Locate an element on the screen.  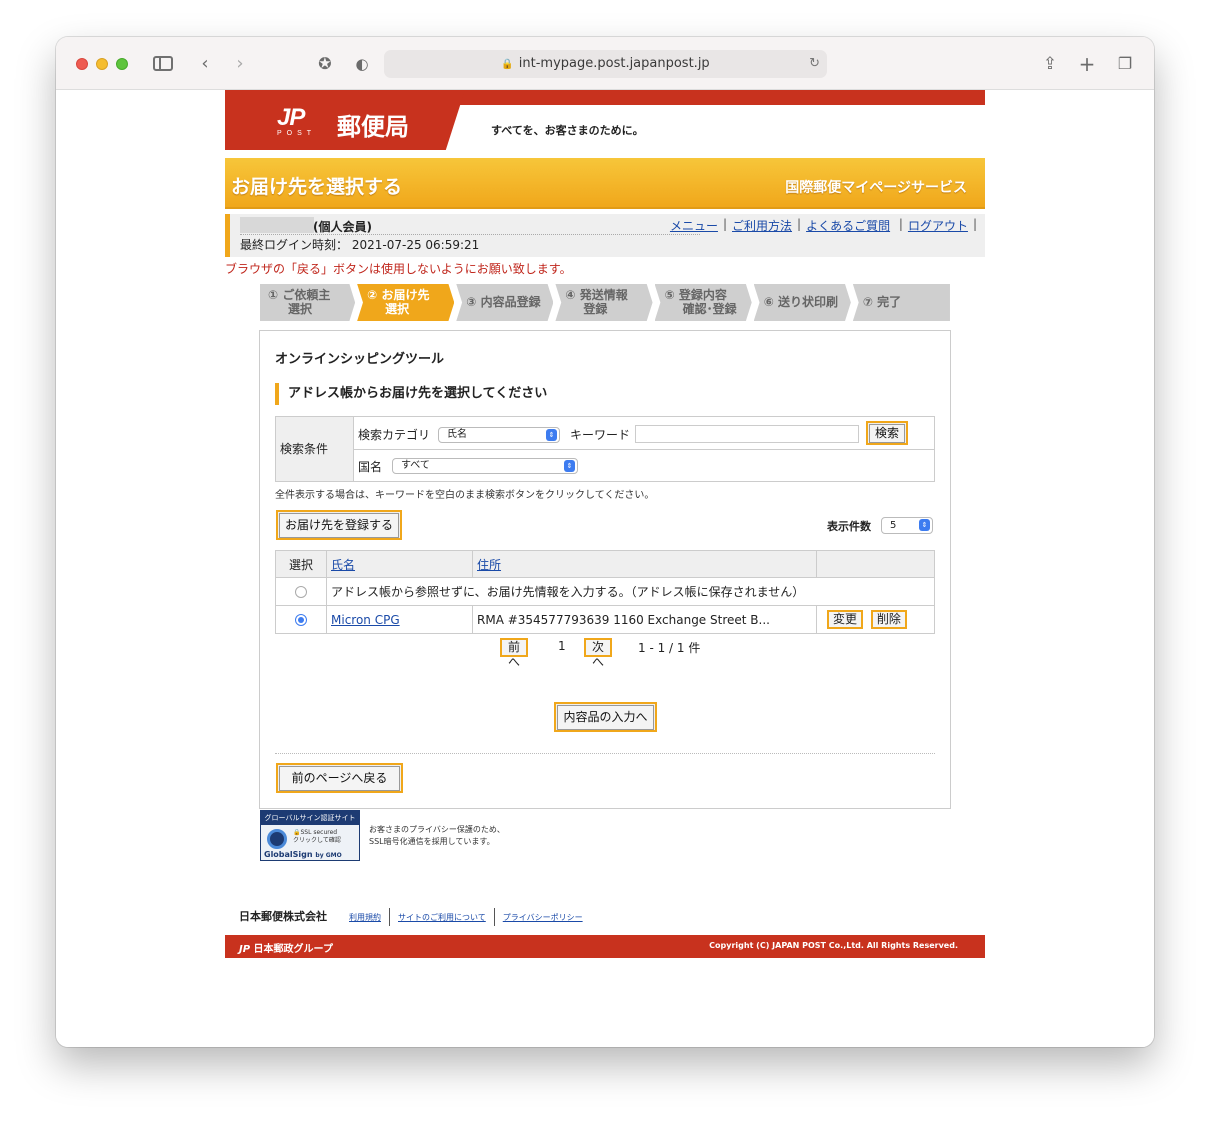
privacy-policy-link: プライバシーポリシー is located at coordinates (543, 917).